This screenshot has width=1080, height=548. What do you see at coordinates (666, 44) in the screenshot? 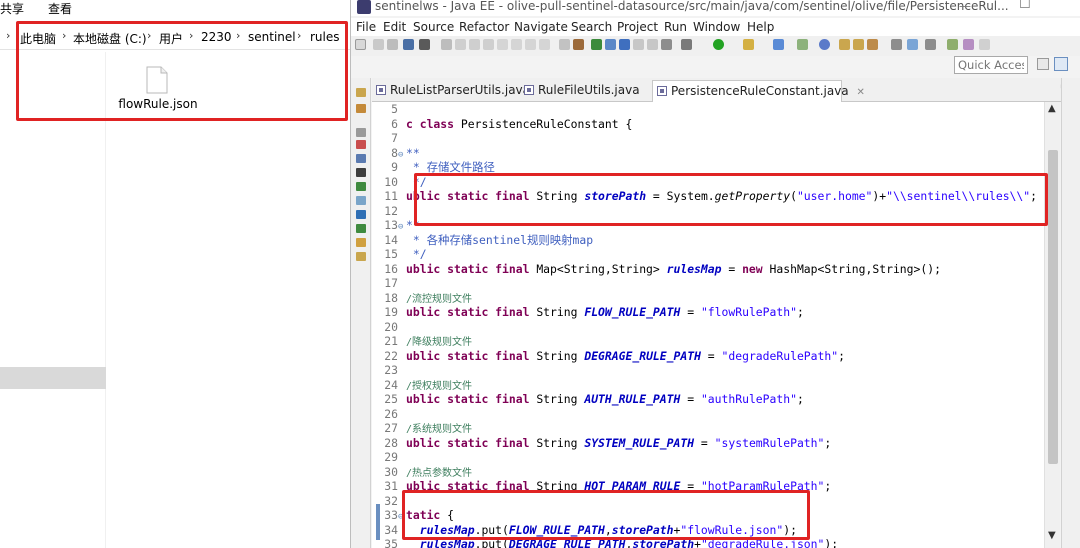
I see `console-icon` at bounding box center [666, 44].